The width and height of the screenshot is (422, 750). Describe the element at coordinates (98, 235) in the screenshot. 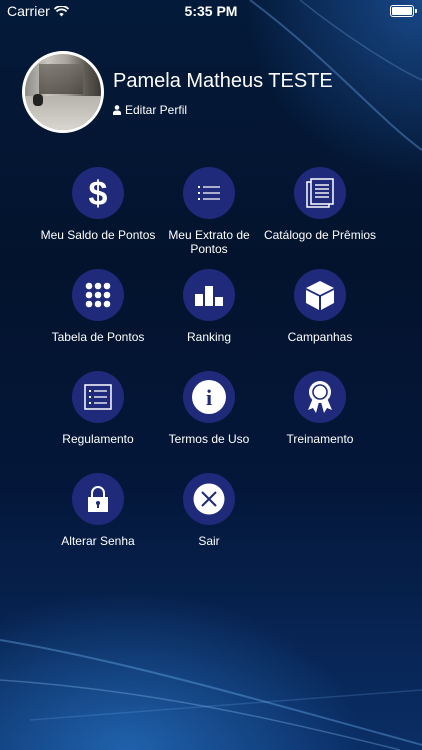

I see `menu-item-label: Meu Saldo de Pontos` at that location.